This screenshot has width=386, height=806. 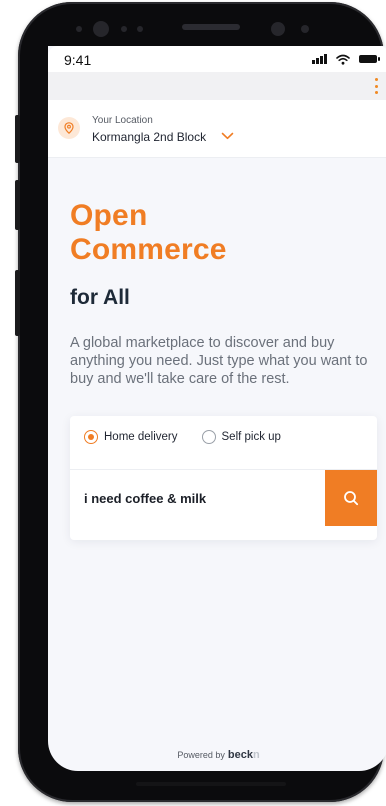 What do you see at coordinates (109, 215) in the screenshot?
I see `hero-title-line1: Open` at bounding box center [109, 215].